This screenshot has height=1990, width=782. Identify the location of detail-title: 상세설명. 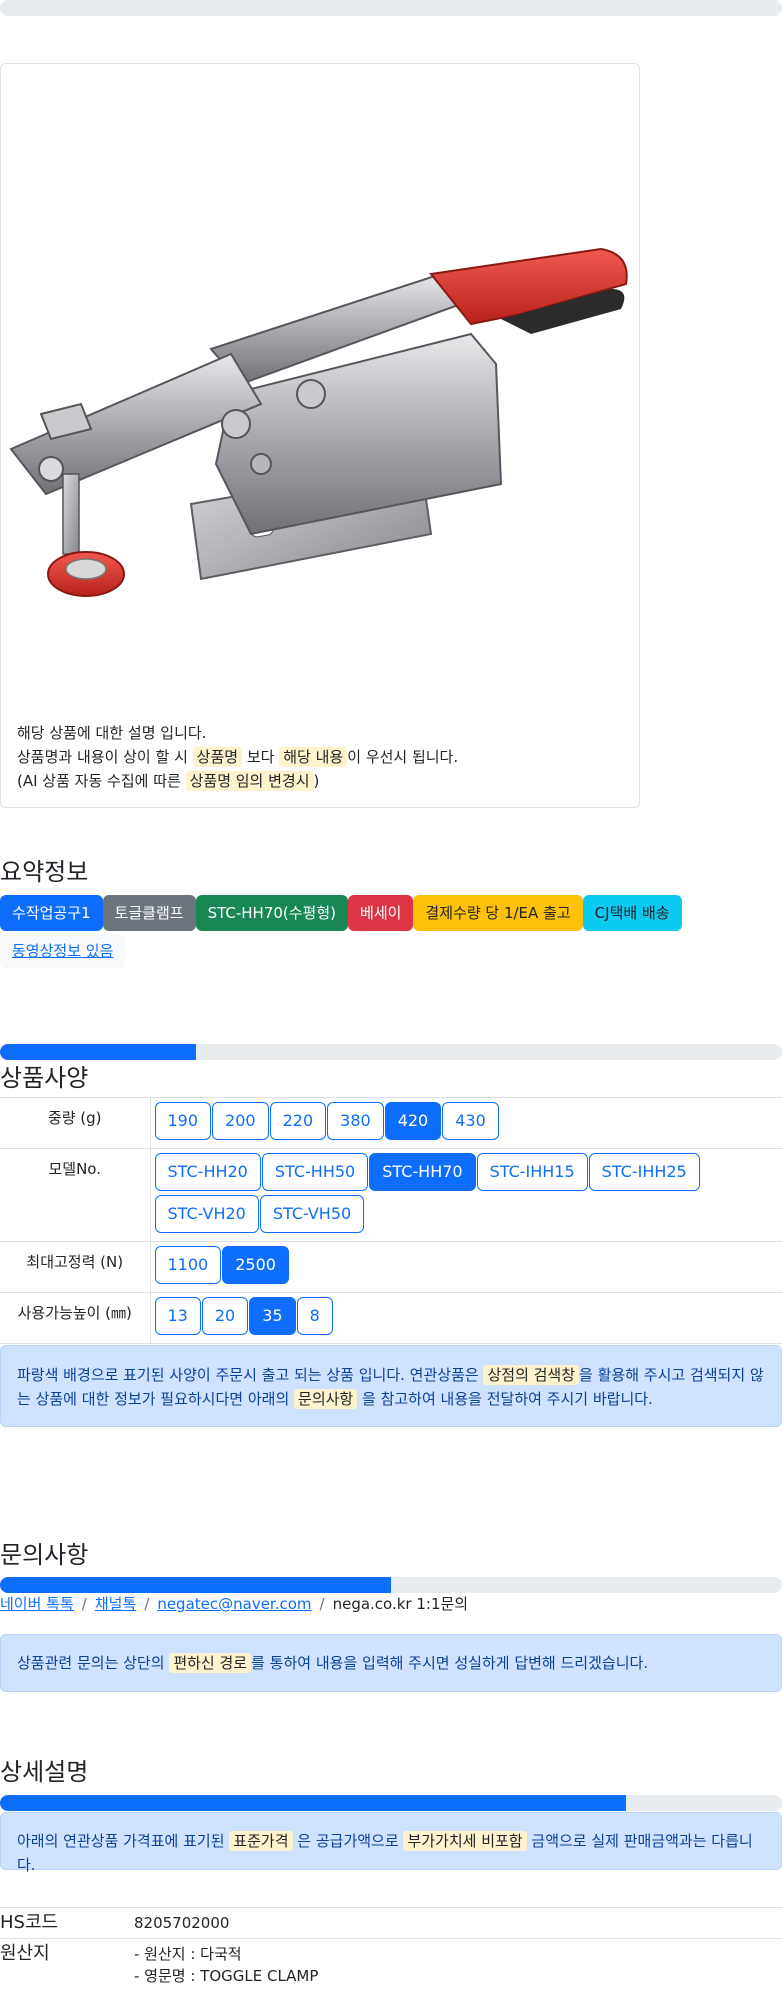
(44, 1772).